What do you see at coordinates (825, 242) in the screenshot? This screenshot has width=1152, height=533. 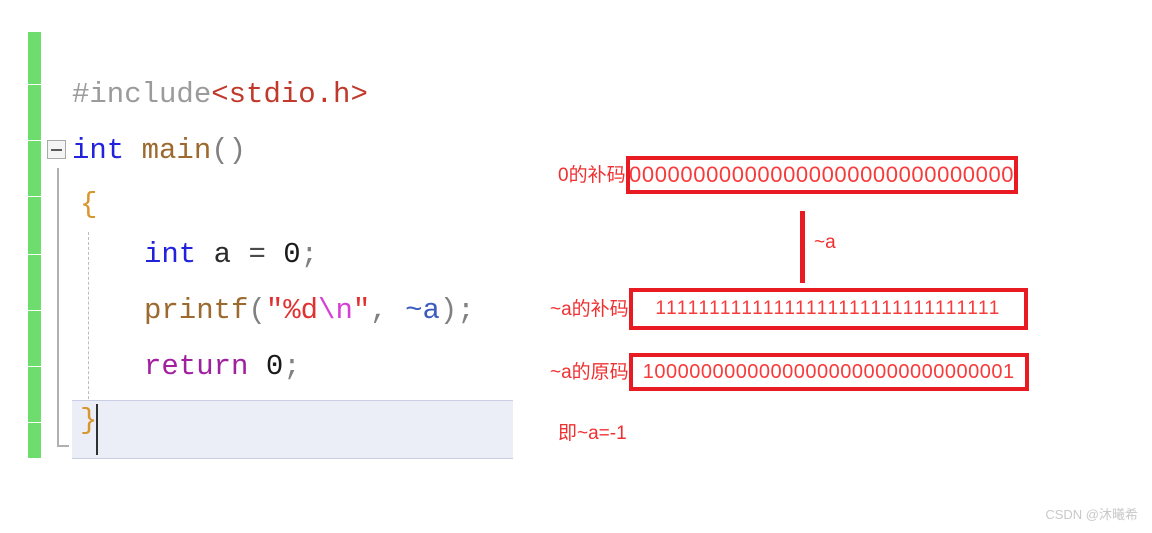 I see `connector-label: ~a` at bounding box center [825, 242].